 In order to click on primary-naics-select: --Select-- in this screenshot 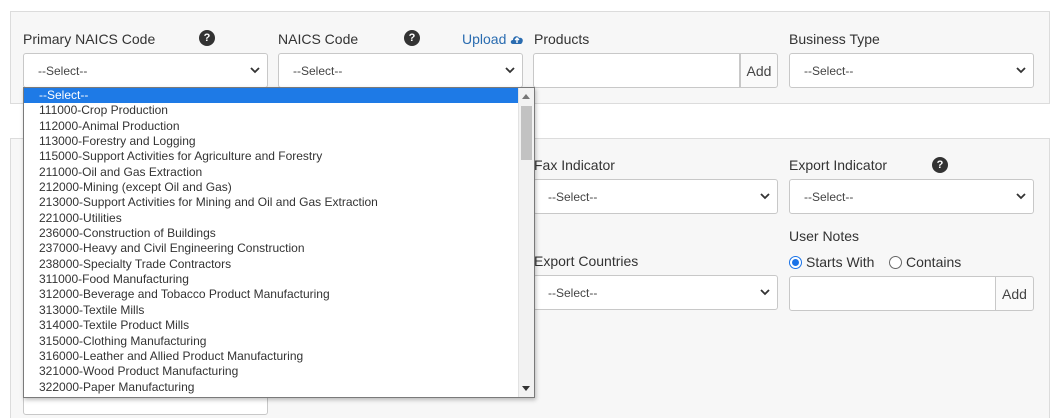, I will do `click(145, 70)`.